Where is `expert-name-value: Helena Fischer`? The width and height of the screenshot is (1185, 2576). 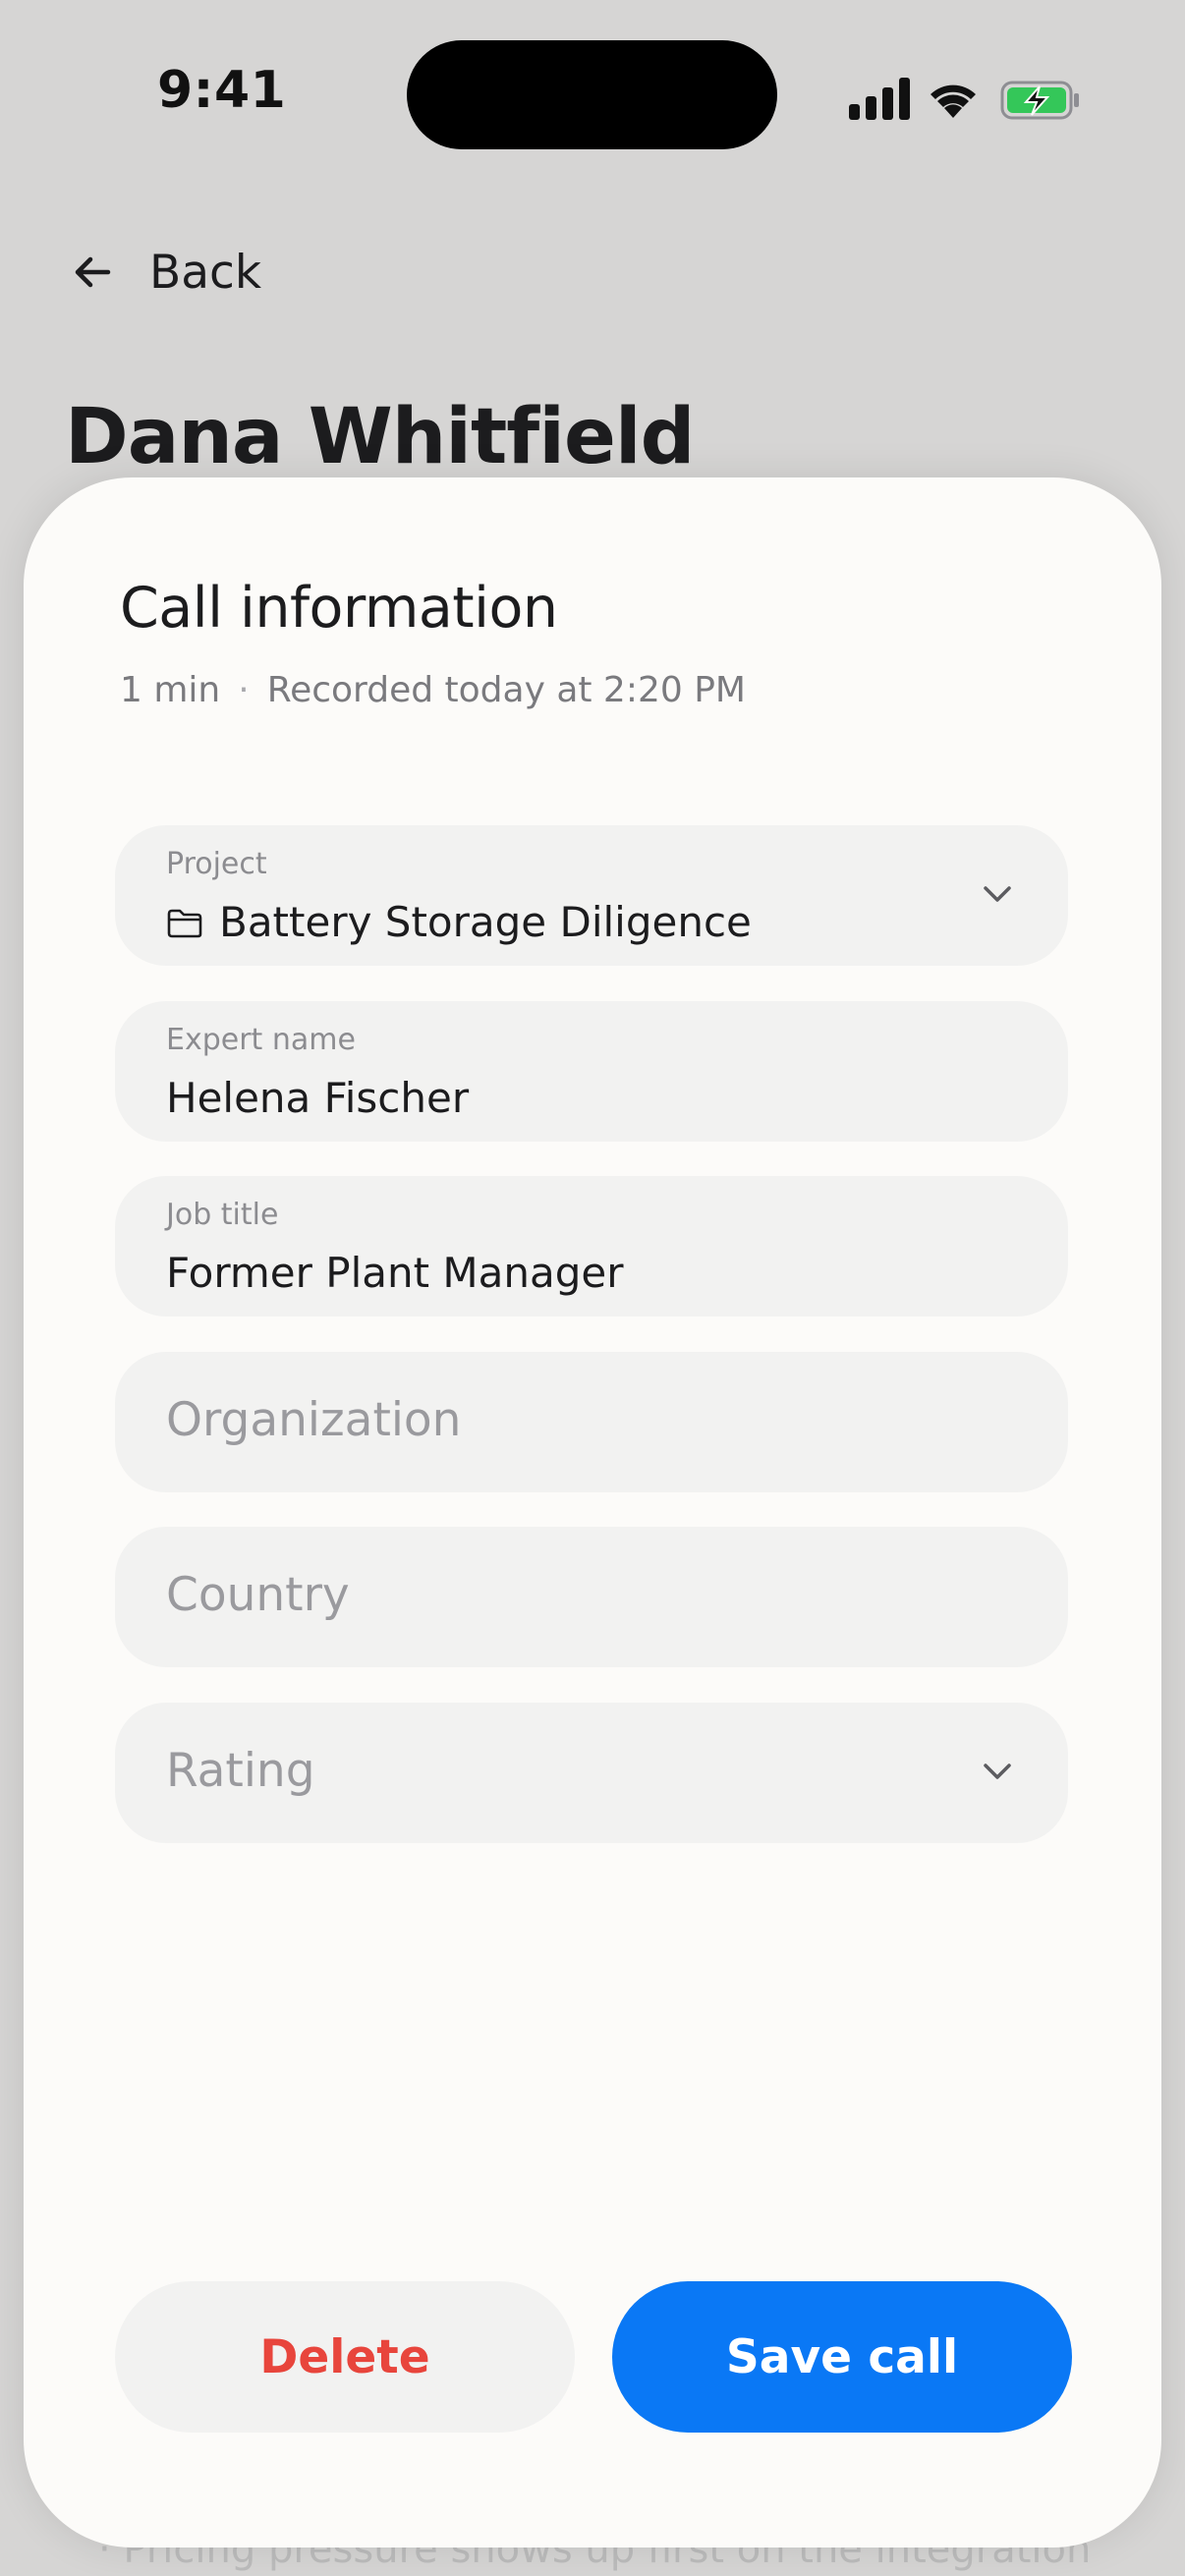 expert-name-value: Helena Fischer is located at coordinates (318, 1098).